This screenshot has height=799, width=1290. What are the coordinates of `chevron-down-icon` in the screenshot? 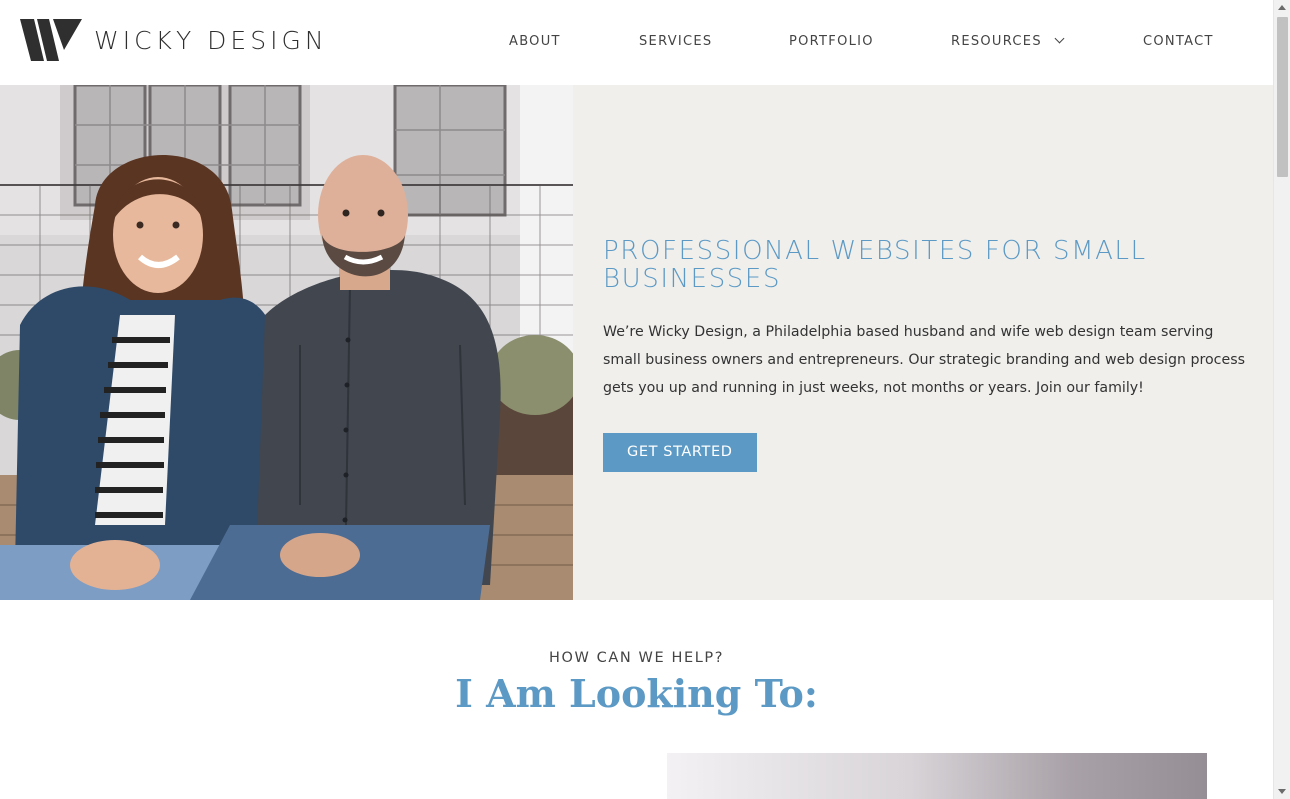 It's located at (1059, 38).